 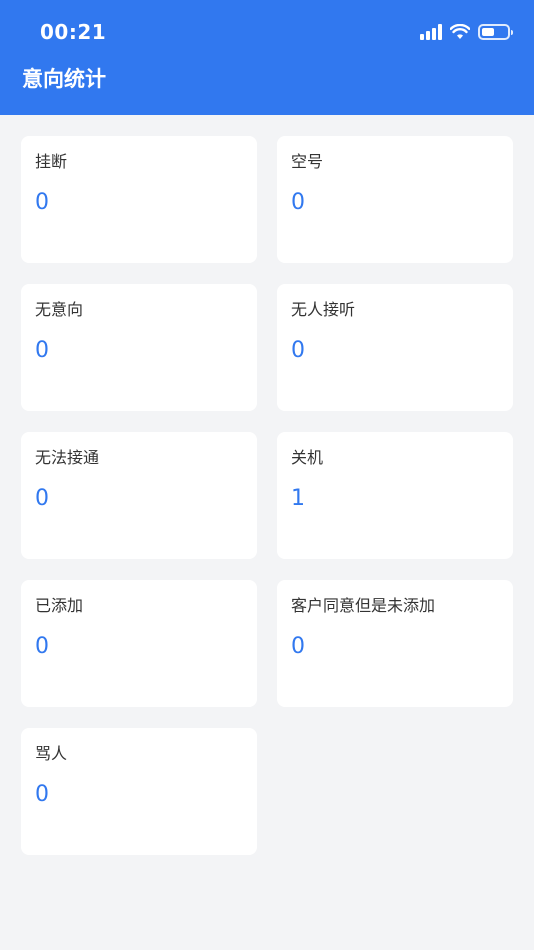 What do you see at coordinates (59, 605) in the screenshot?
I see `stat-label: 已添加` at bounding box center [59, 605].